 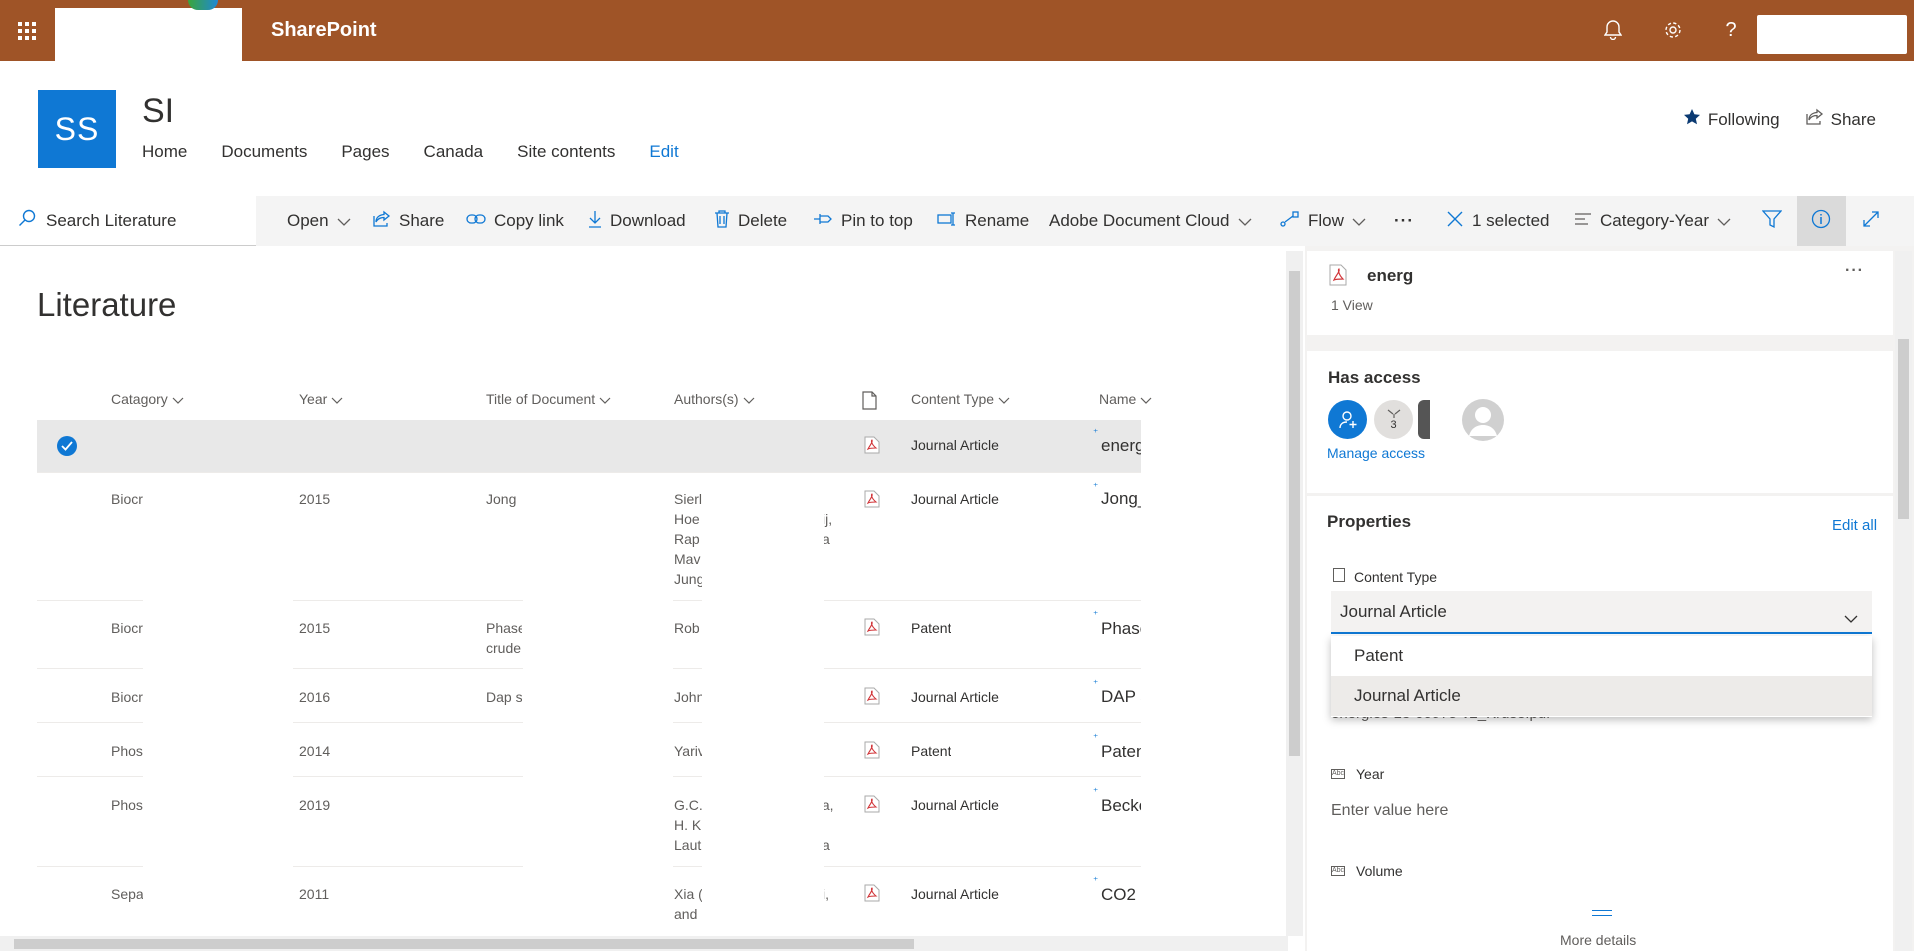 I want to click on row-title: Dap s, so click(x=504, y=697).